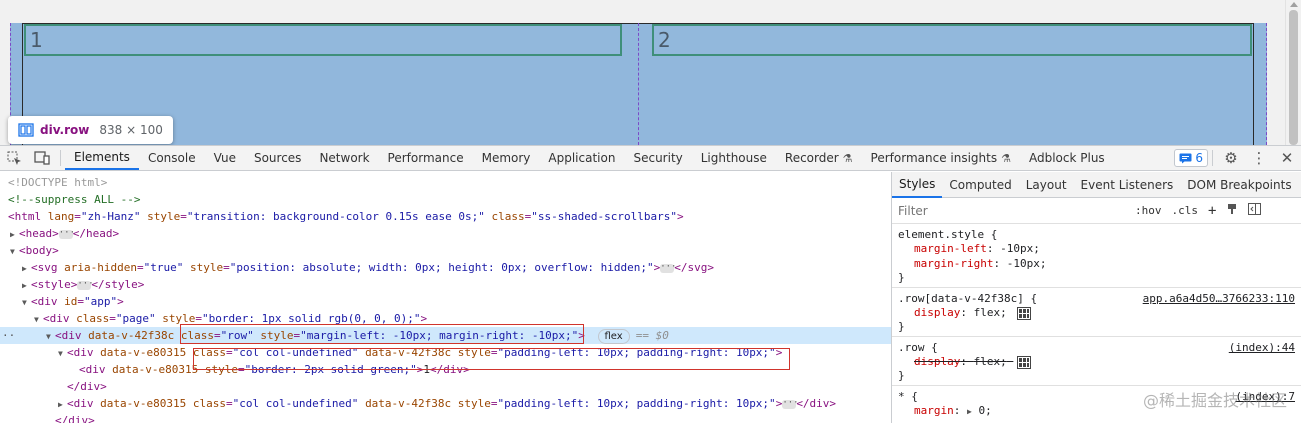  What do you see at coordinates (42, 158) in the screenshot?
I see `device-toggle-icon` at bounding box center [42, 158].